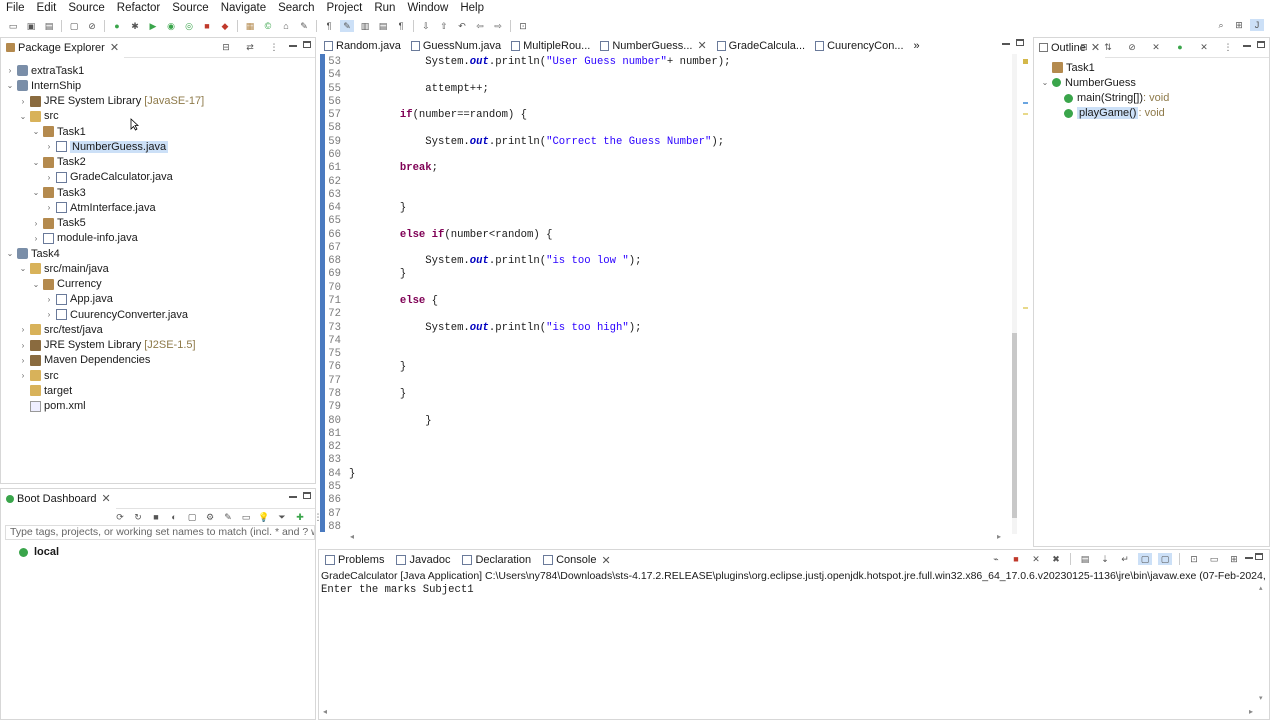 Image resolution: width=1270 pixels, height=720 pixels. I want to click on code-line: 62, so click(337, 182).